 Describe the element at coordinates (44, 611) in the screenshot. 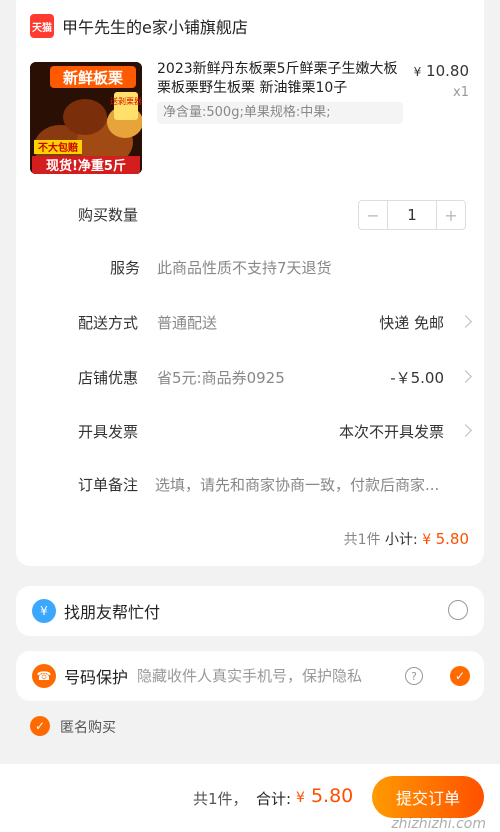

I see `friend-pay-icon: ¥` at that location.